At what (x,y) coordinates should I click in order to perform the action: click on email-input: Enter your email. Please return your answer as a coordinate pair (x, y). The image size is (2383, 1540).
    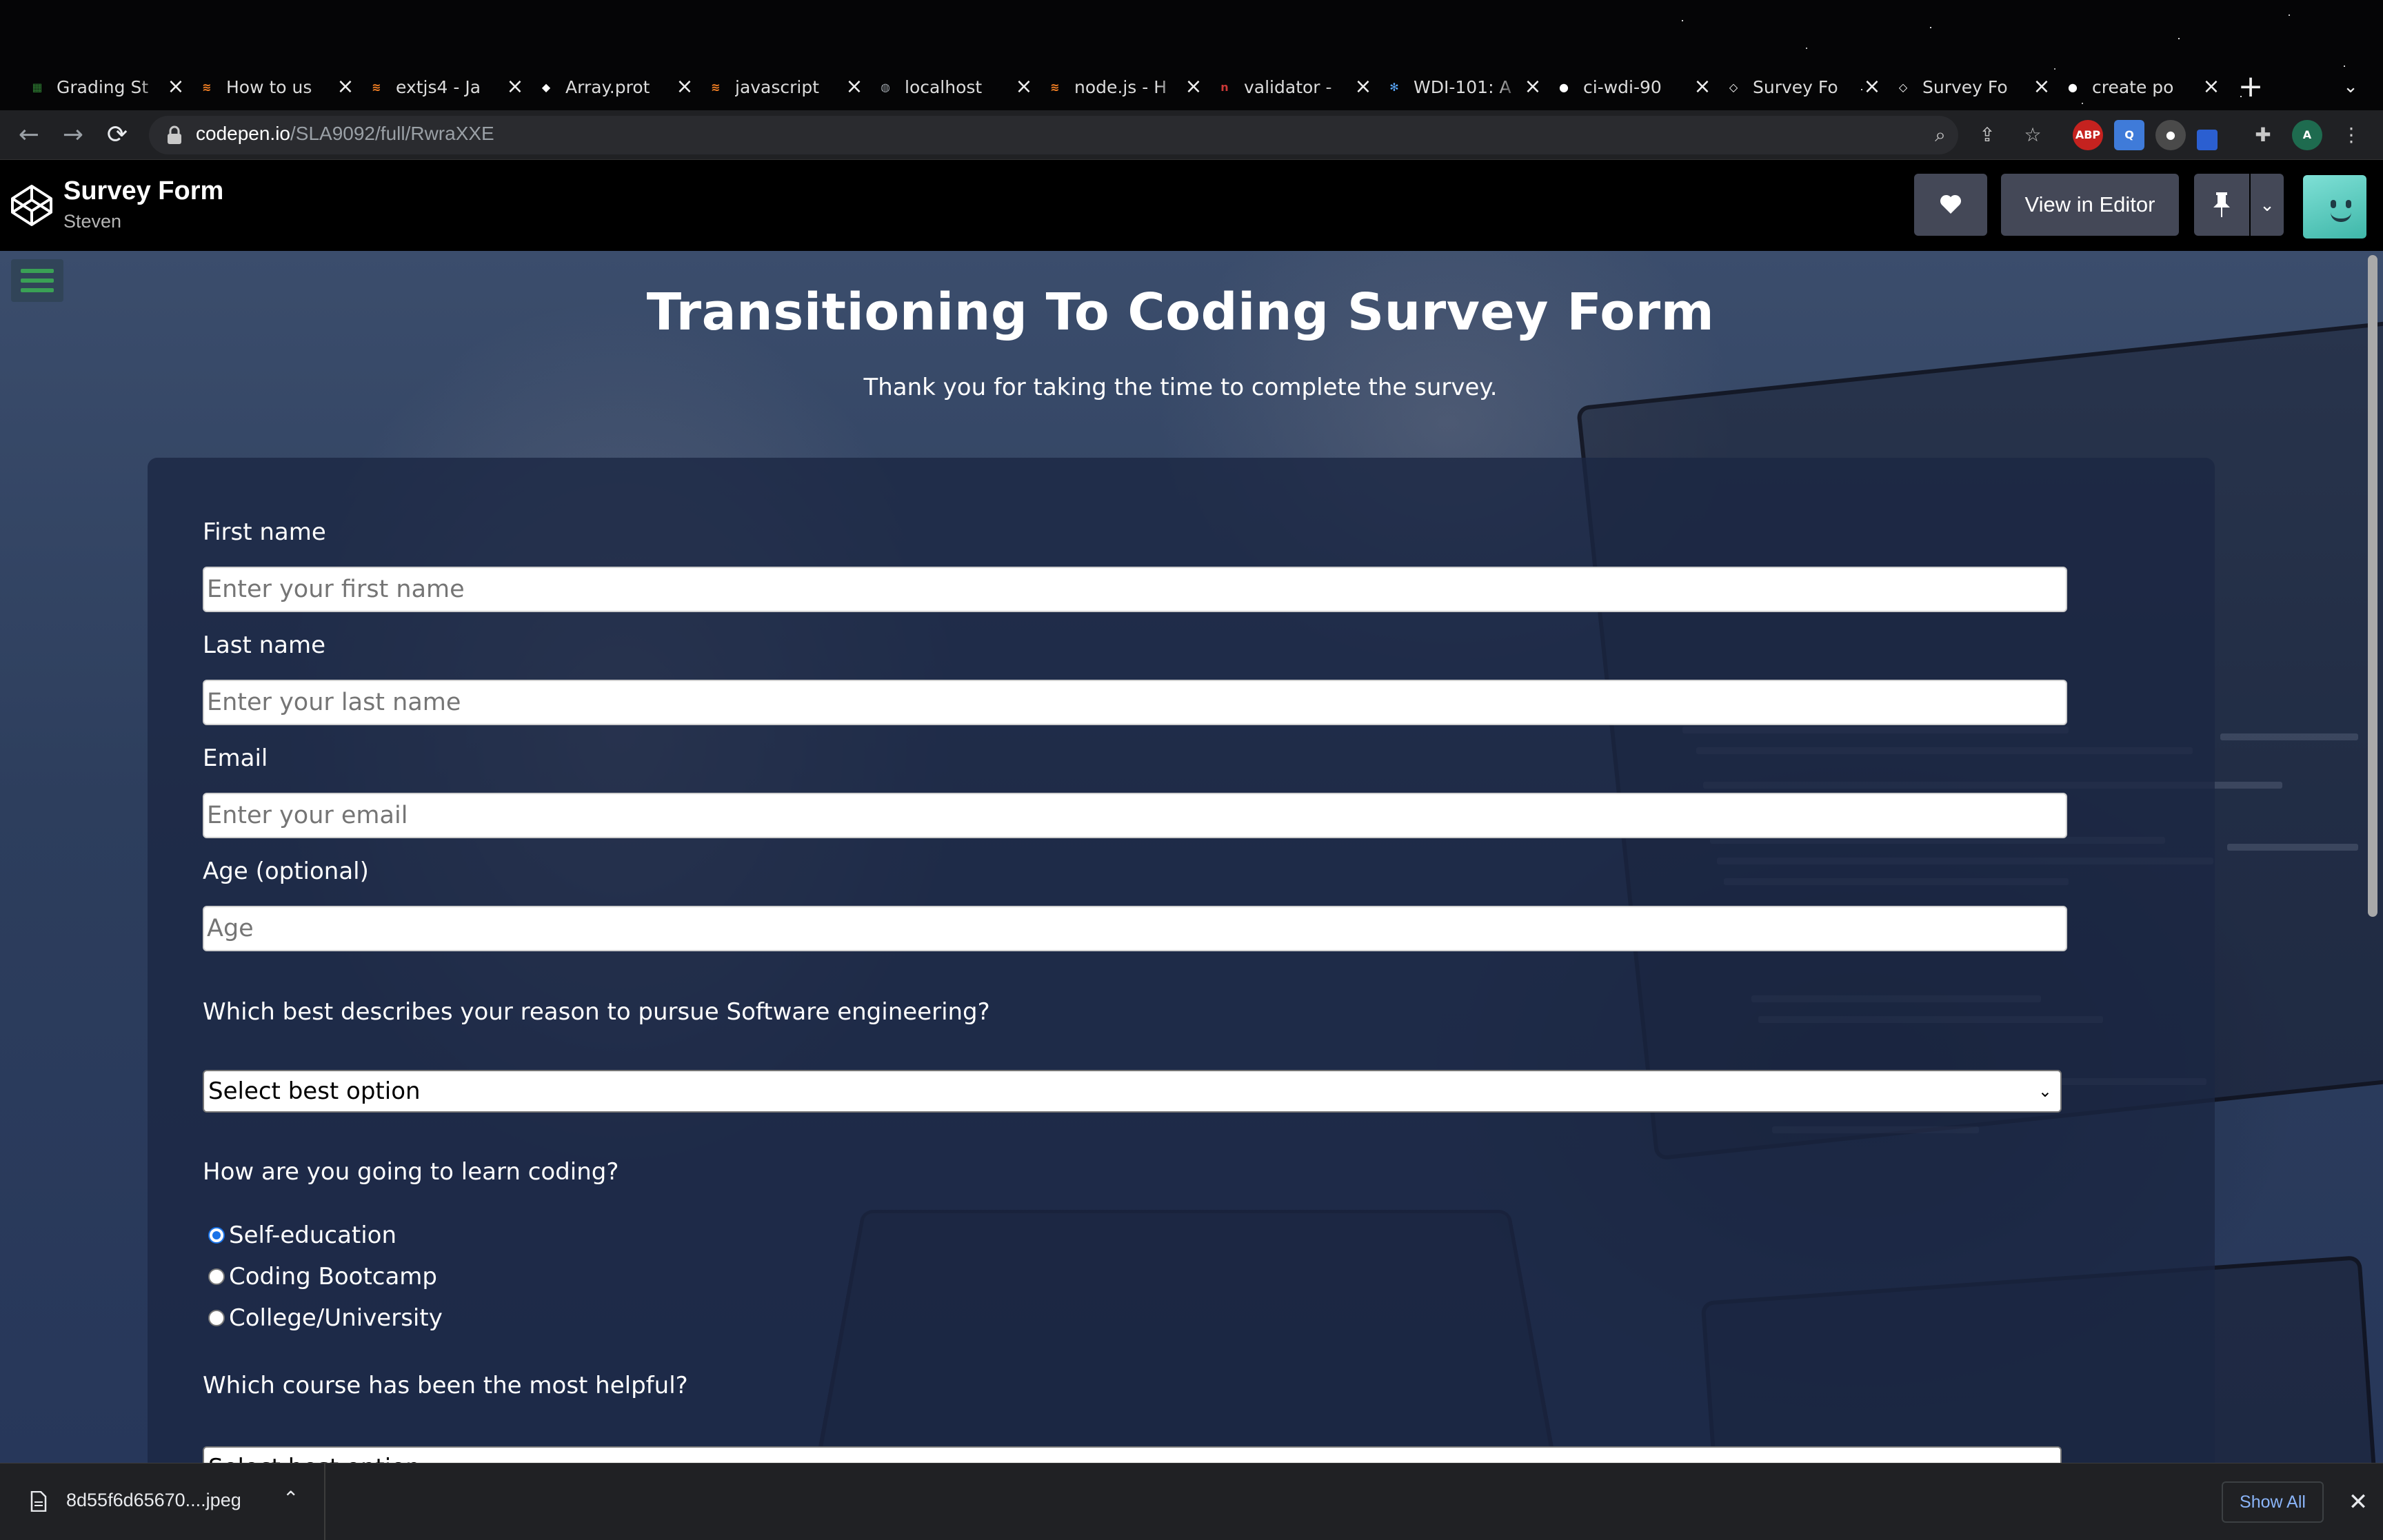
    Looking at the image, I should click on (1135, 816).